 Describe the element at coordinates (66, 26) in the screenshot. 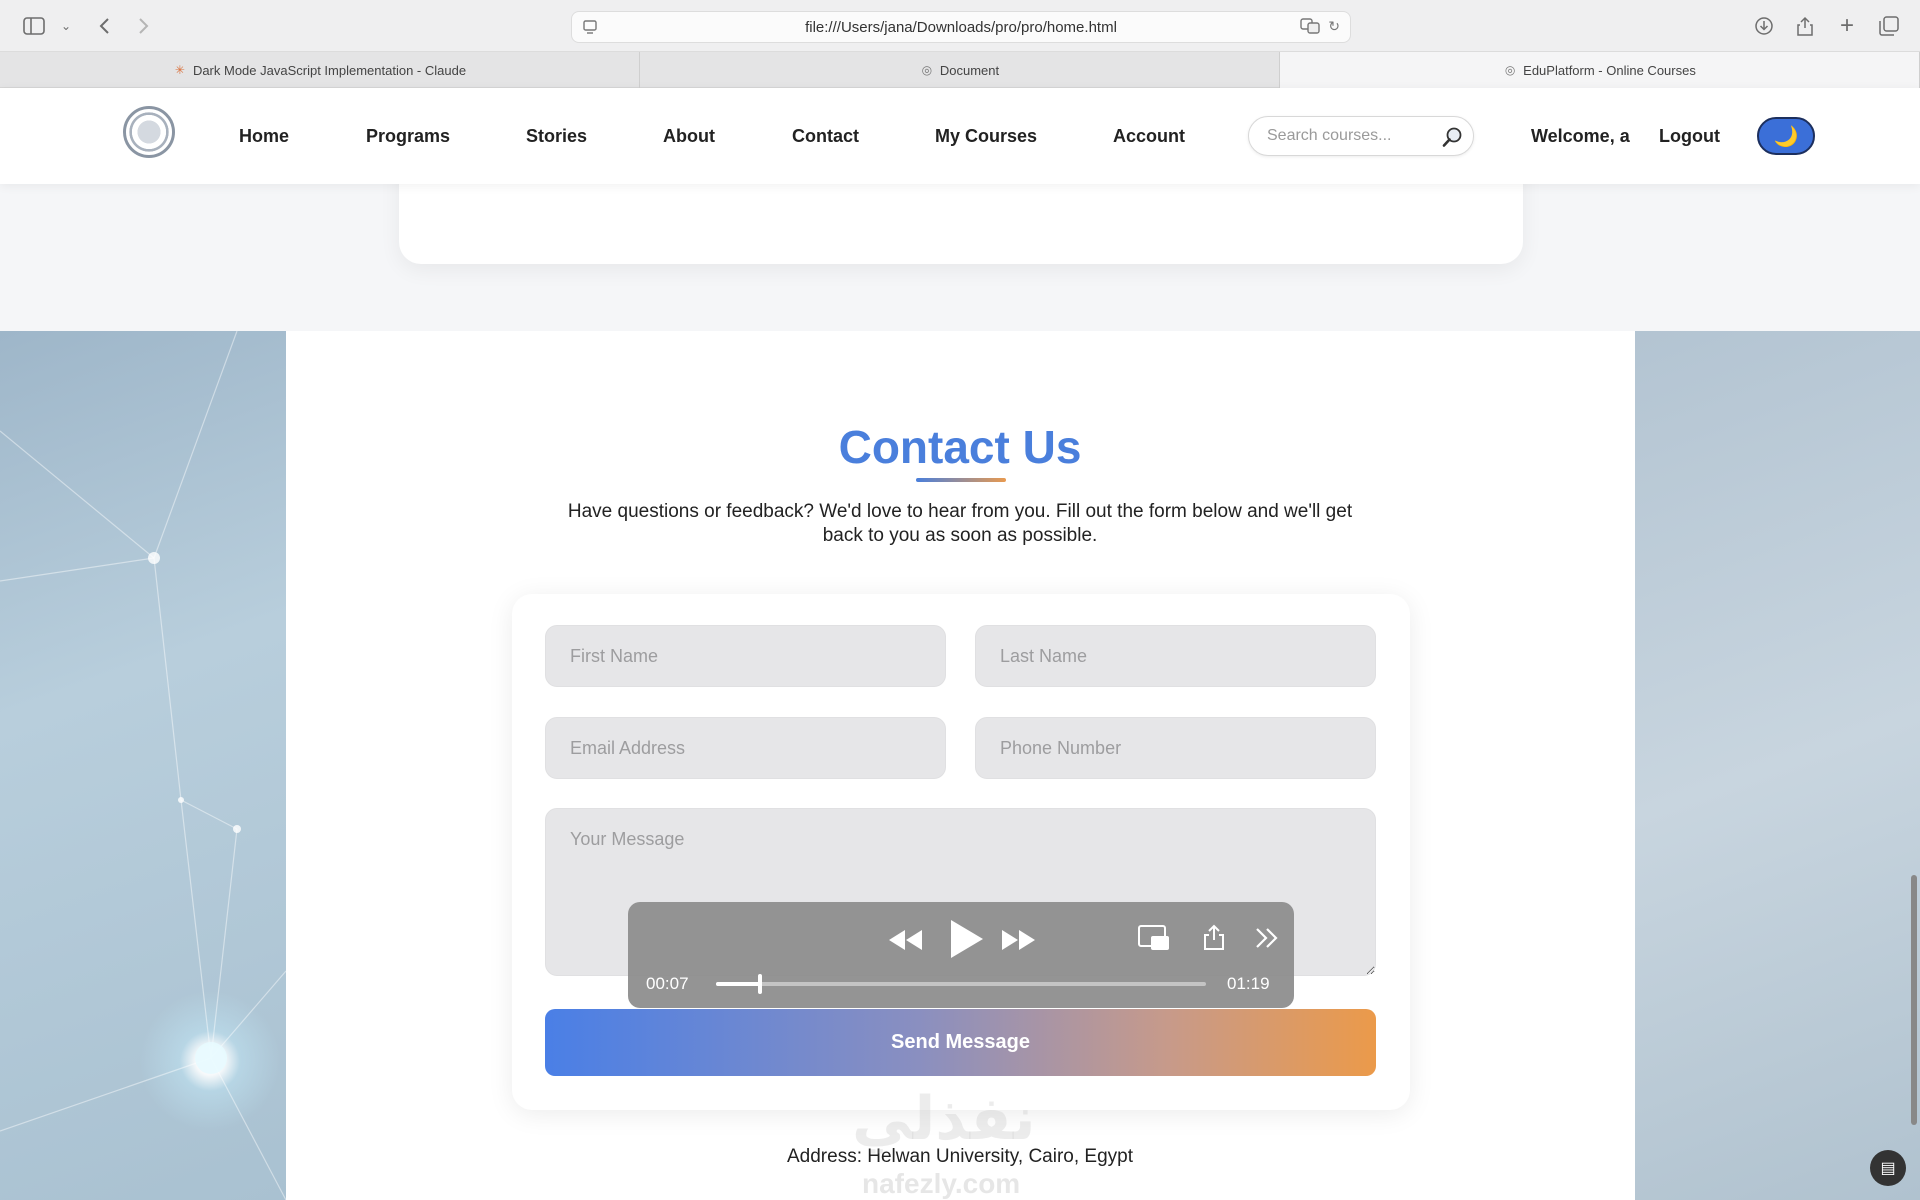

I see `chevron-down-icon: ⌄` at that location.